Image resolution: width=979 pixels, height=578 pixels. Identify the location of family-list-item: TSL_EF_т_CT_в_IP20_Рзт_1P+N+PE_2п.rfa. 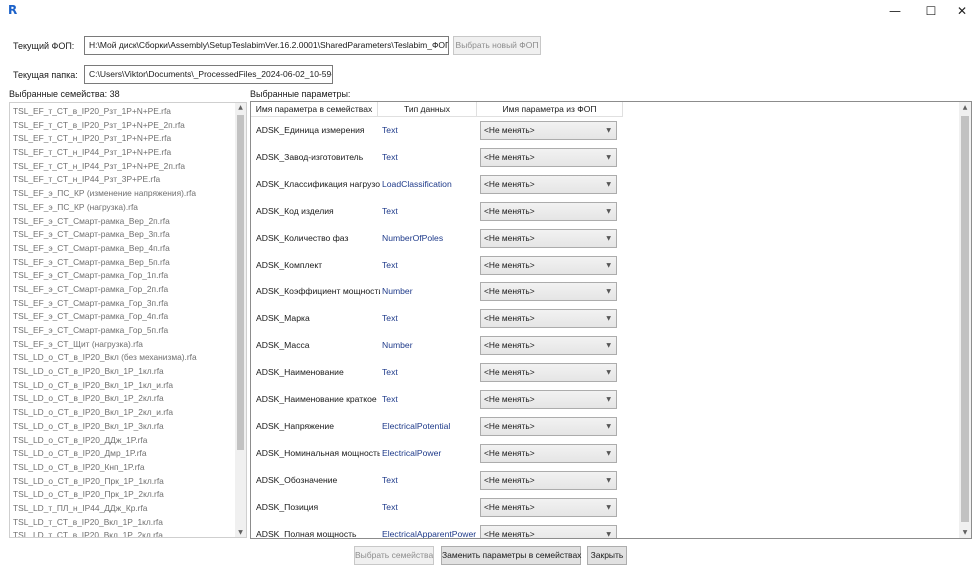
(105, 126).